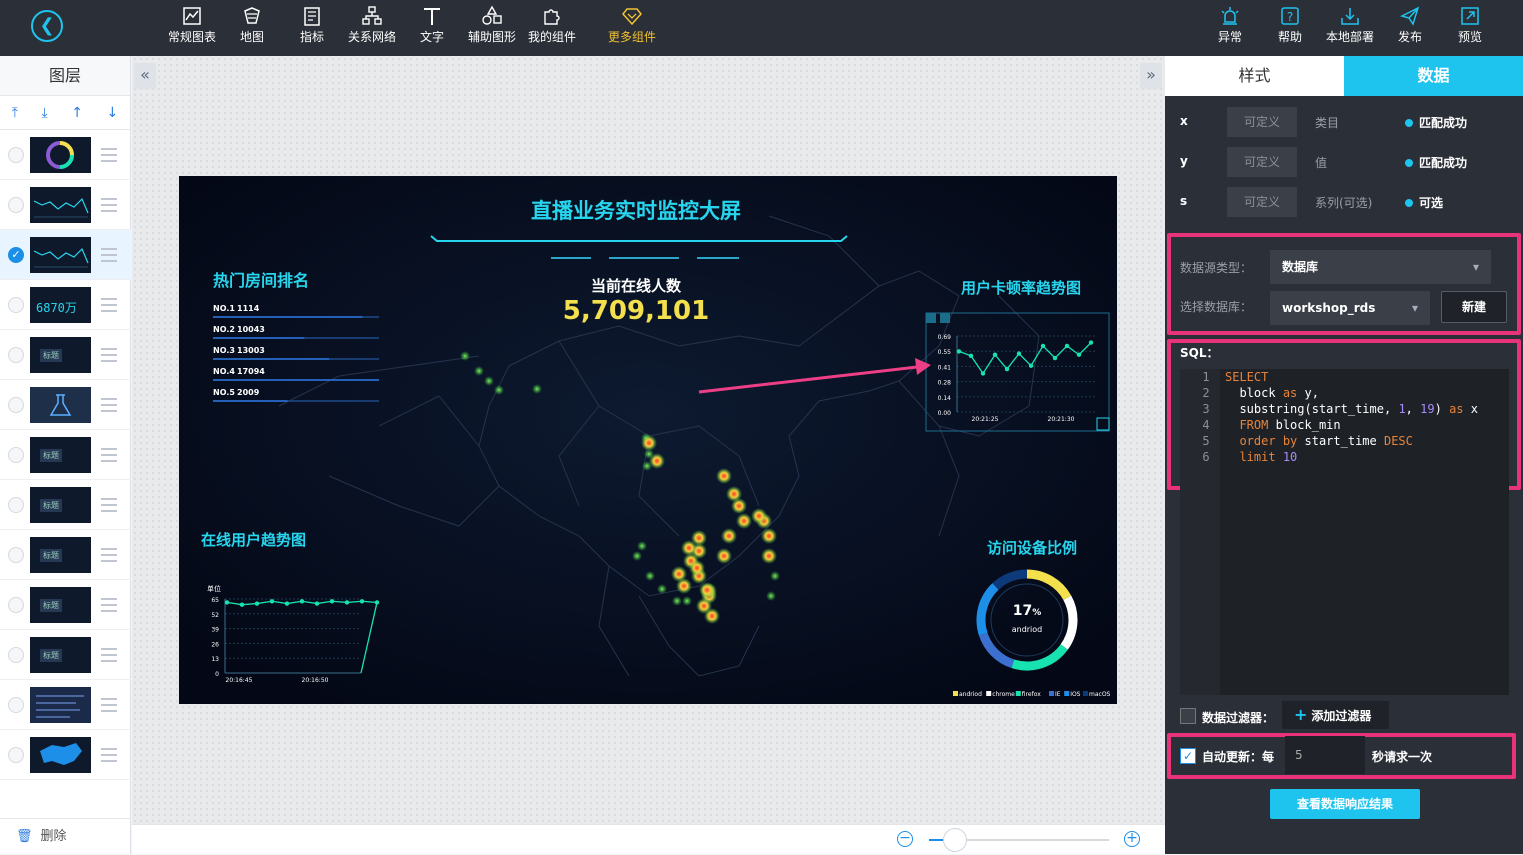 This screenshot has width=1523, height=855. What do you see at coordinates (16, 255) in the screenshot?
I see `layer-checked-icon: ✓` at bounding box center [16, 255].